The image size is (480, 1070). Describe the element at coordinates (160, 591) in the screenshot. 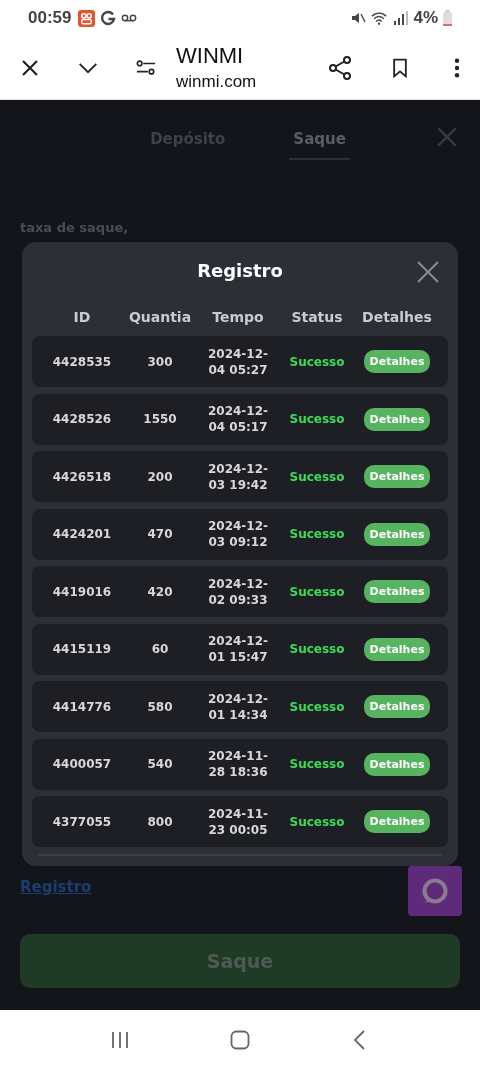

I see `amount-cell-text: 420` at that location.